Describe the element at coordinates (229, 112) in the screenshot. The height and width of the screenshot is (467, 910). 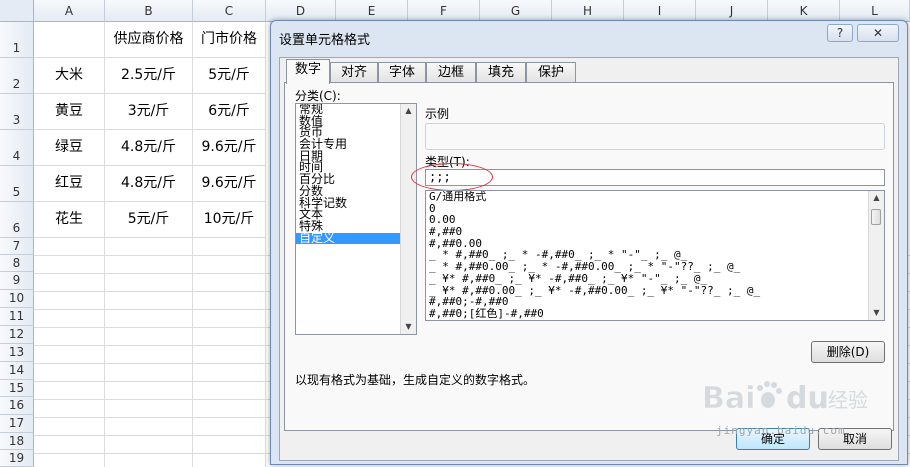
I see `cell-c3: 6元/斤` at that location.